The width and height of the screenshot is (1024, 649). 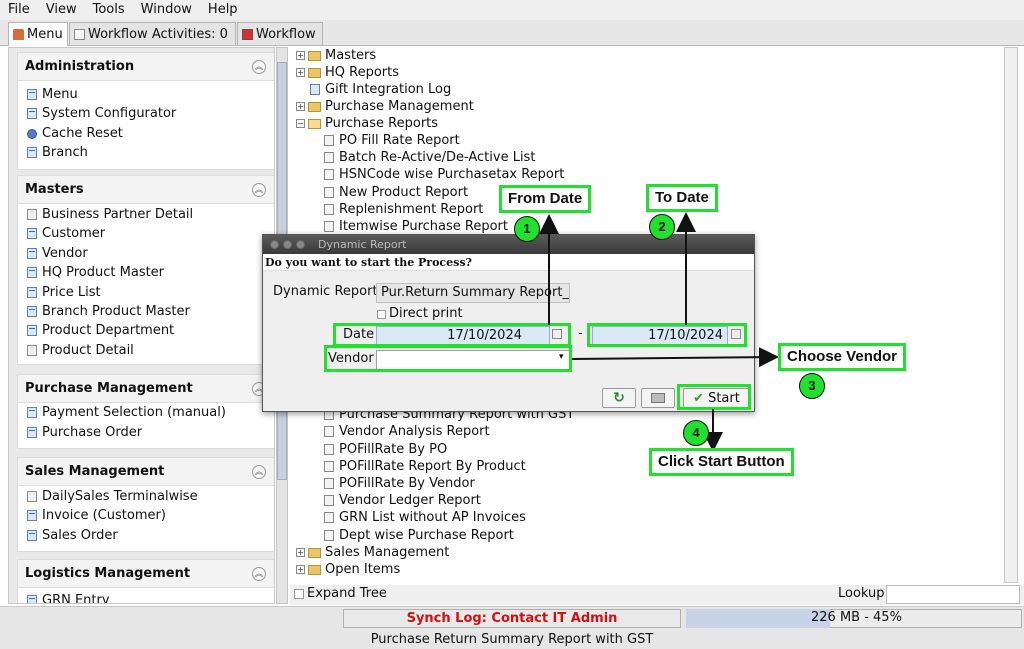 I want to click on step-badge-1: 1, so click(x=527, y=229).